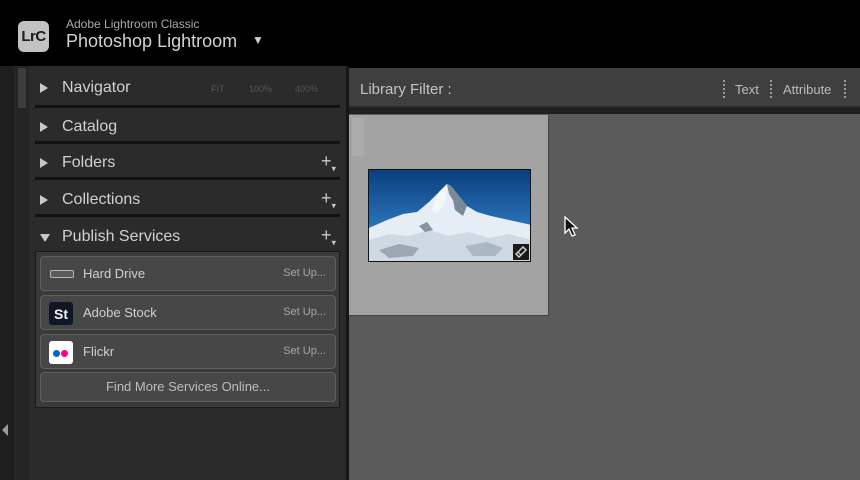 The width and height of the screenshot is (860, 480). What do you see at coordinates (90, 126) in the screenshot?
I see `panel-header-label: Catalog` at bounding box center [90, 126].